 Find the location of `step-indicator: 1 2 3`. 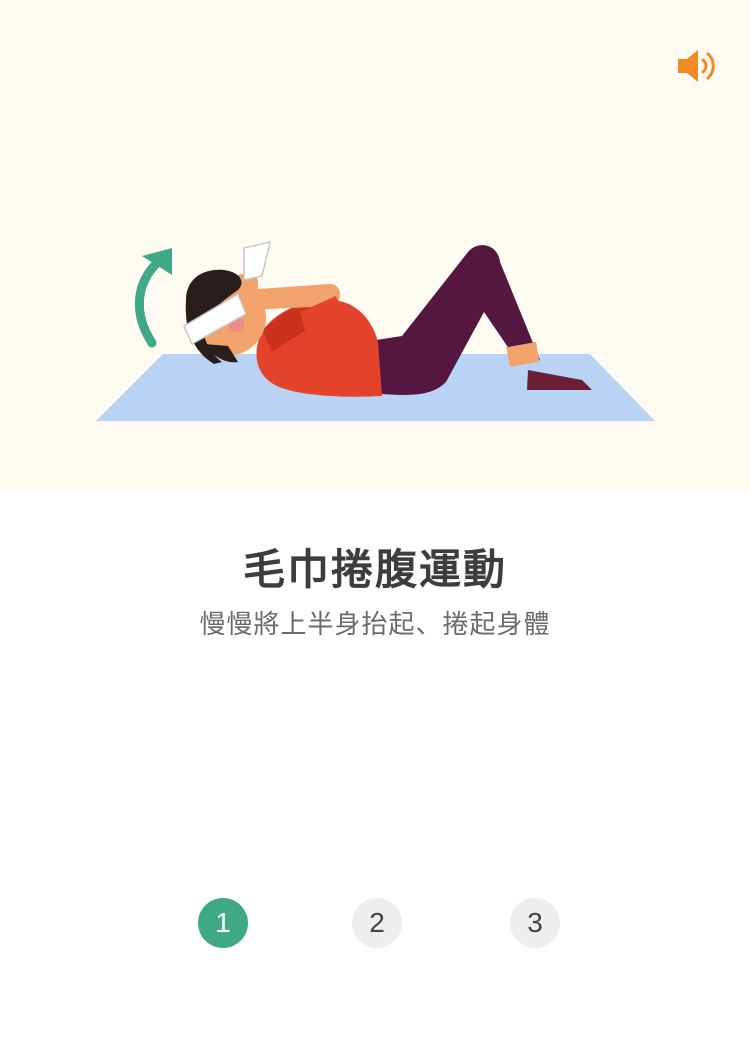

step-indicator: 1 2 3 is located at coordinates (375, 924).